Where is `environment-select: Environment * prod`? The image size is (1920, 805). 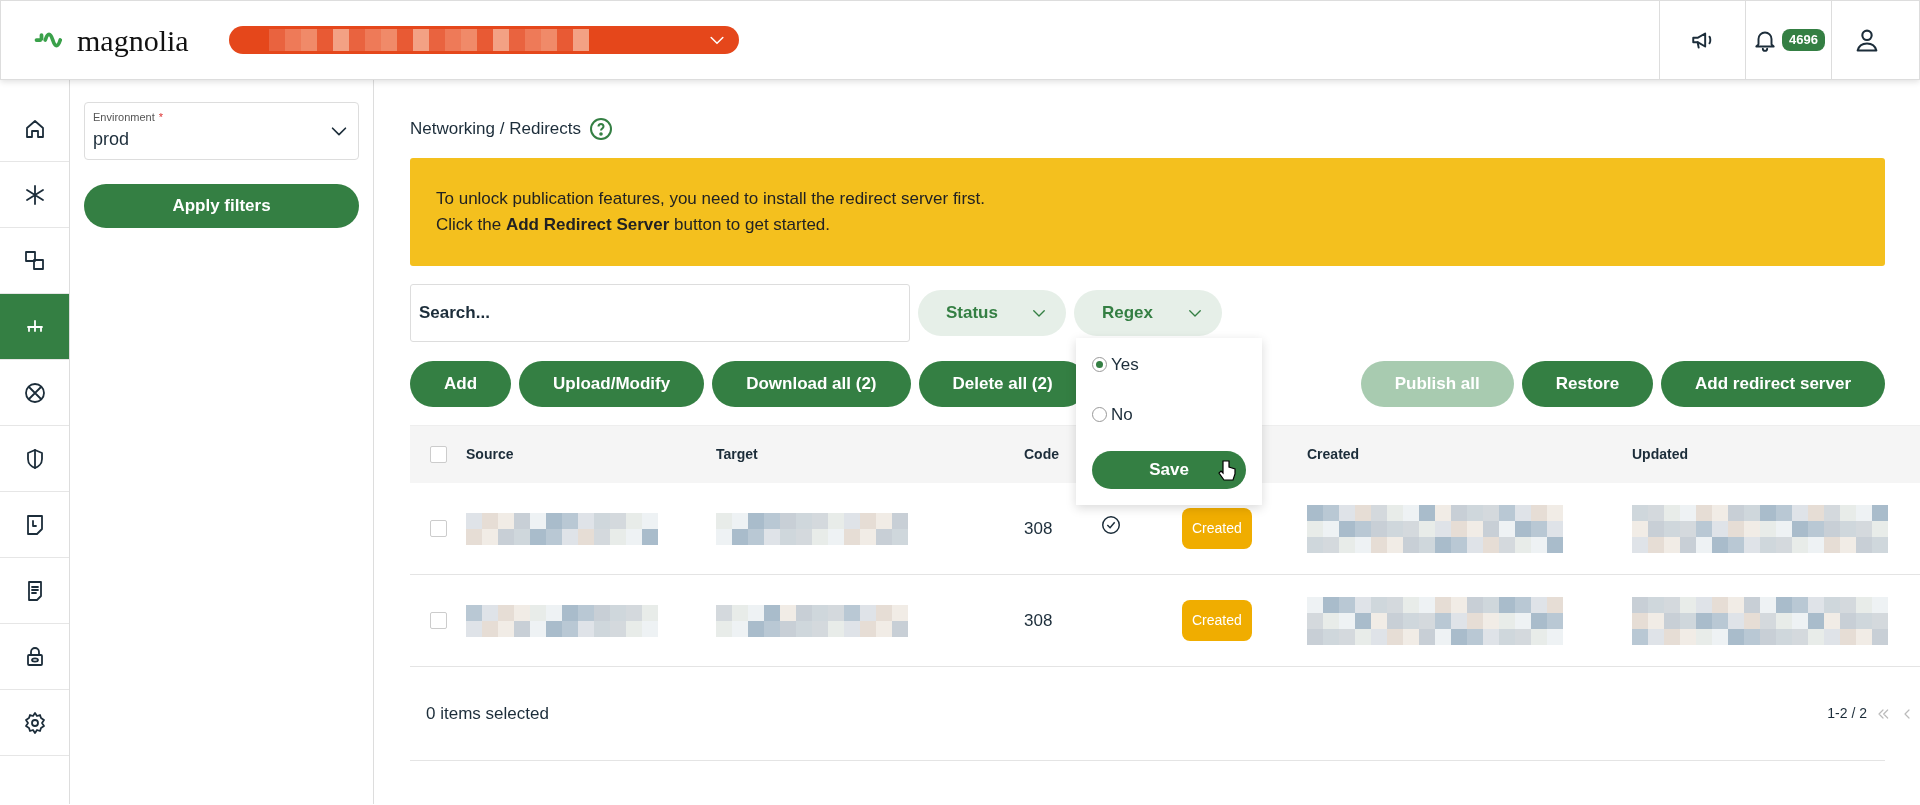
environment-select: Environment * prod is located at coordinates (221, 131).